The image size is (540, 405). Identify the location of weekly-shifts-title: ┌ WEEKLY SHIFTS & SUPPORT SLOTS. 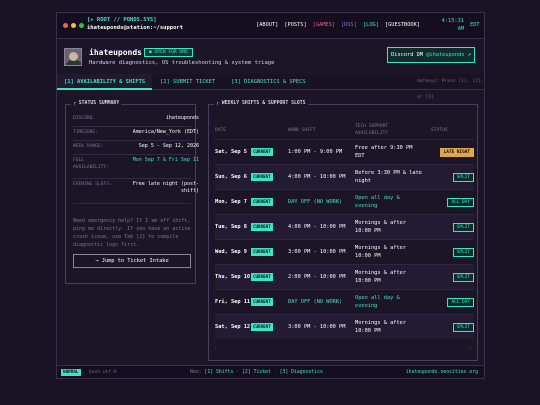
(261, 103).